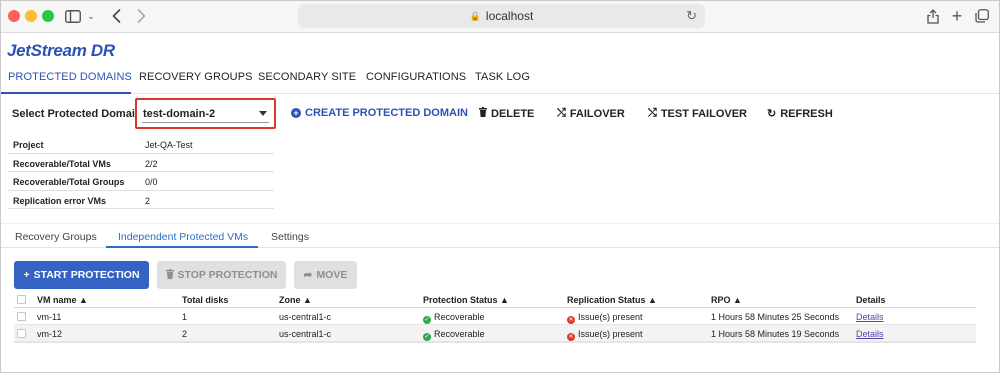  I want to click on new-tab-icon: +, so click(957, 16).